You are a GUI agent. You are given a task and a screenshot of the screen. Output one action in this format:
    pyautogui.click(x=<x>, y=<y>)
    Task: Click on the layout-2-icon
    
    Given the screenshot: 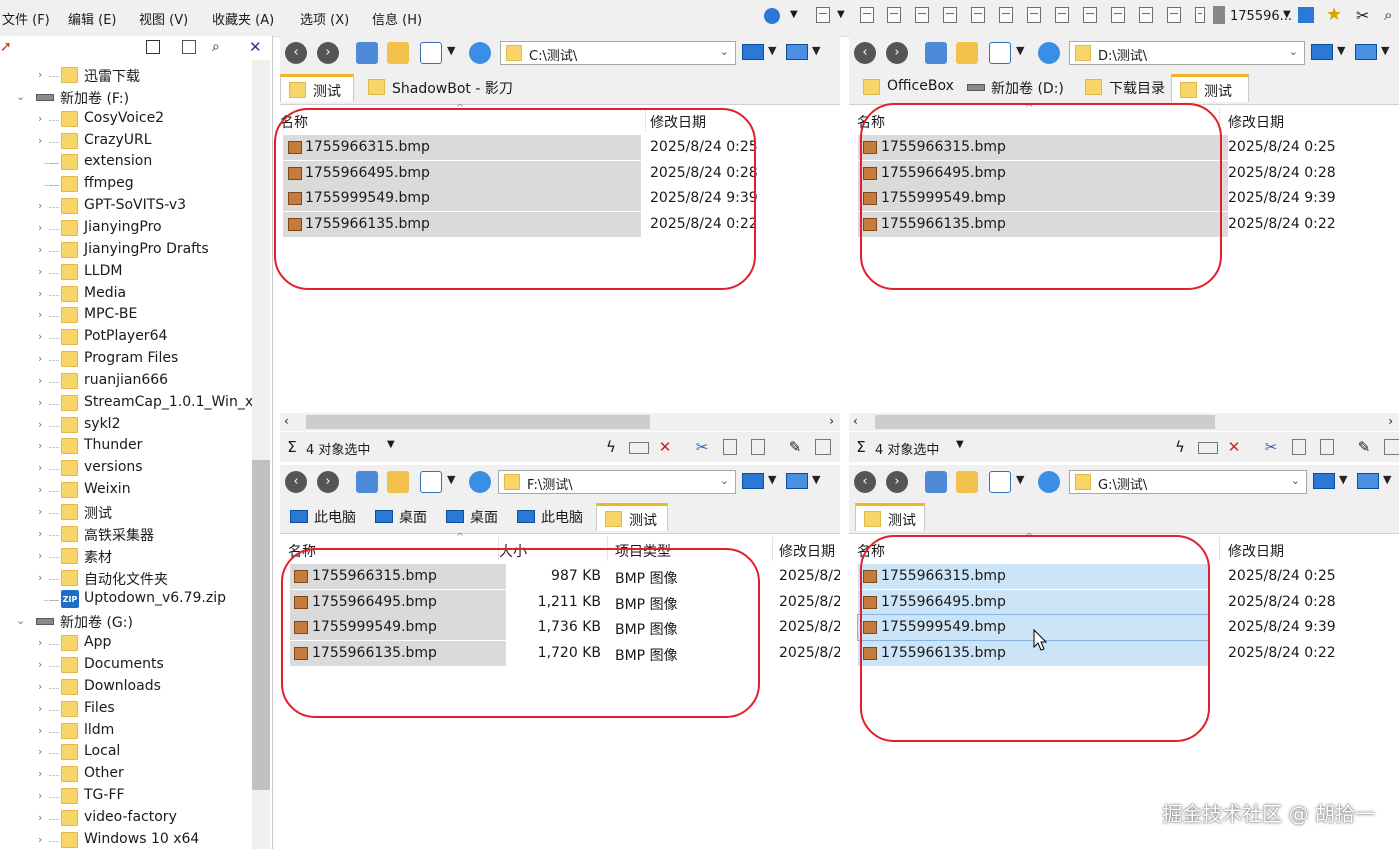 What is the action you would take?
    pyautogui.click(x=894, y=15)
    